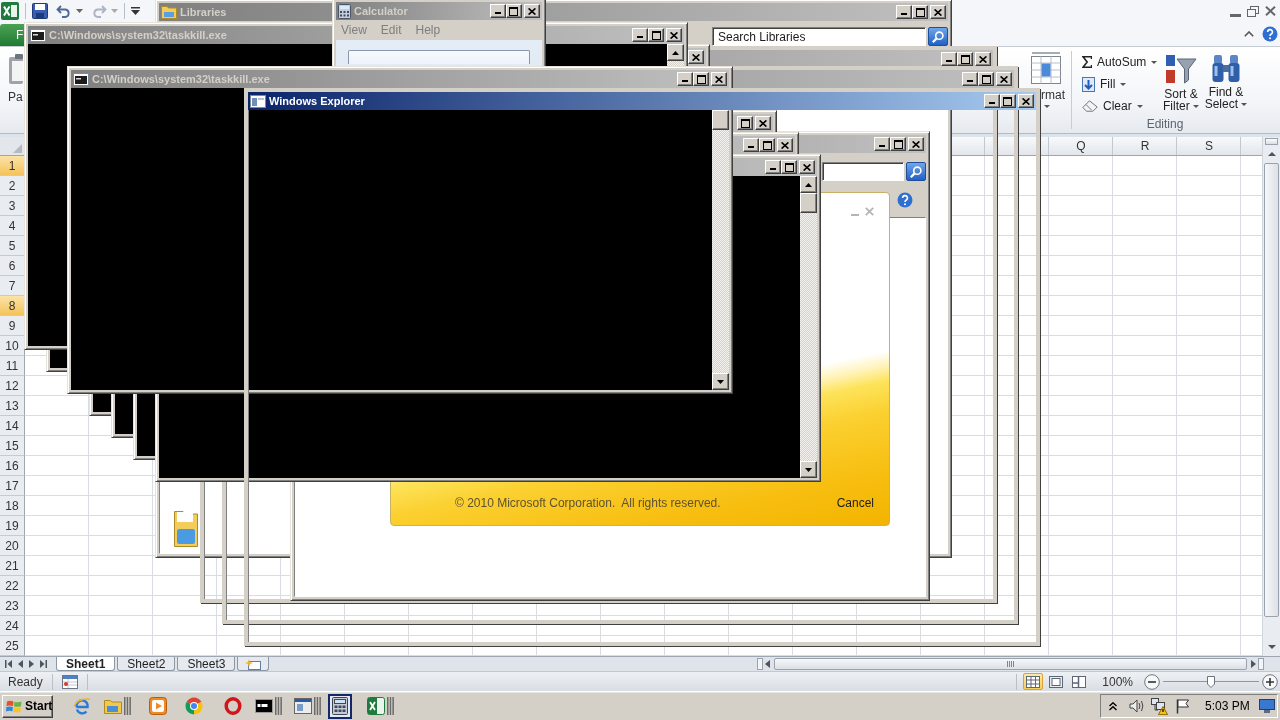 The width and height of the screenshot is (1280, 720). Describe the element at coordinates (12, 626) in the screenshot. I see `row-header: 24` at that location.